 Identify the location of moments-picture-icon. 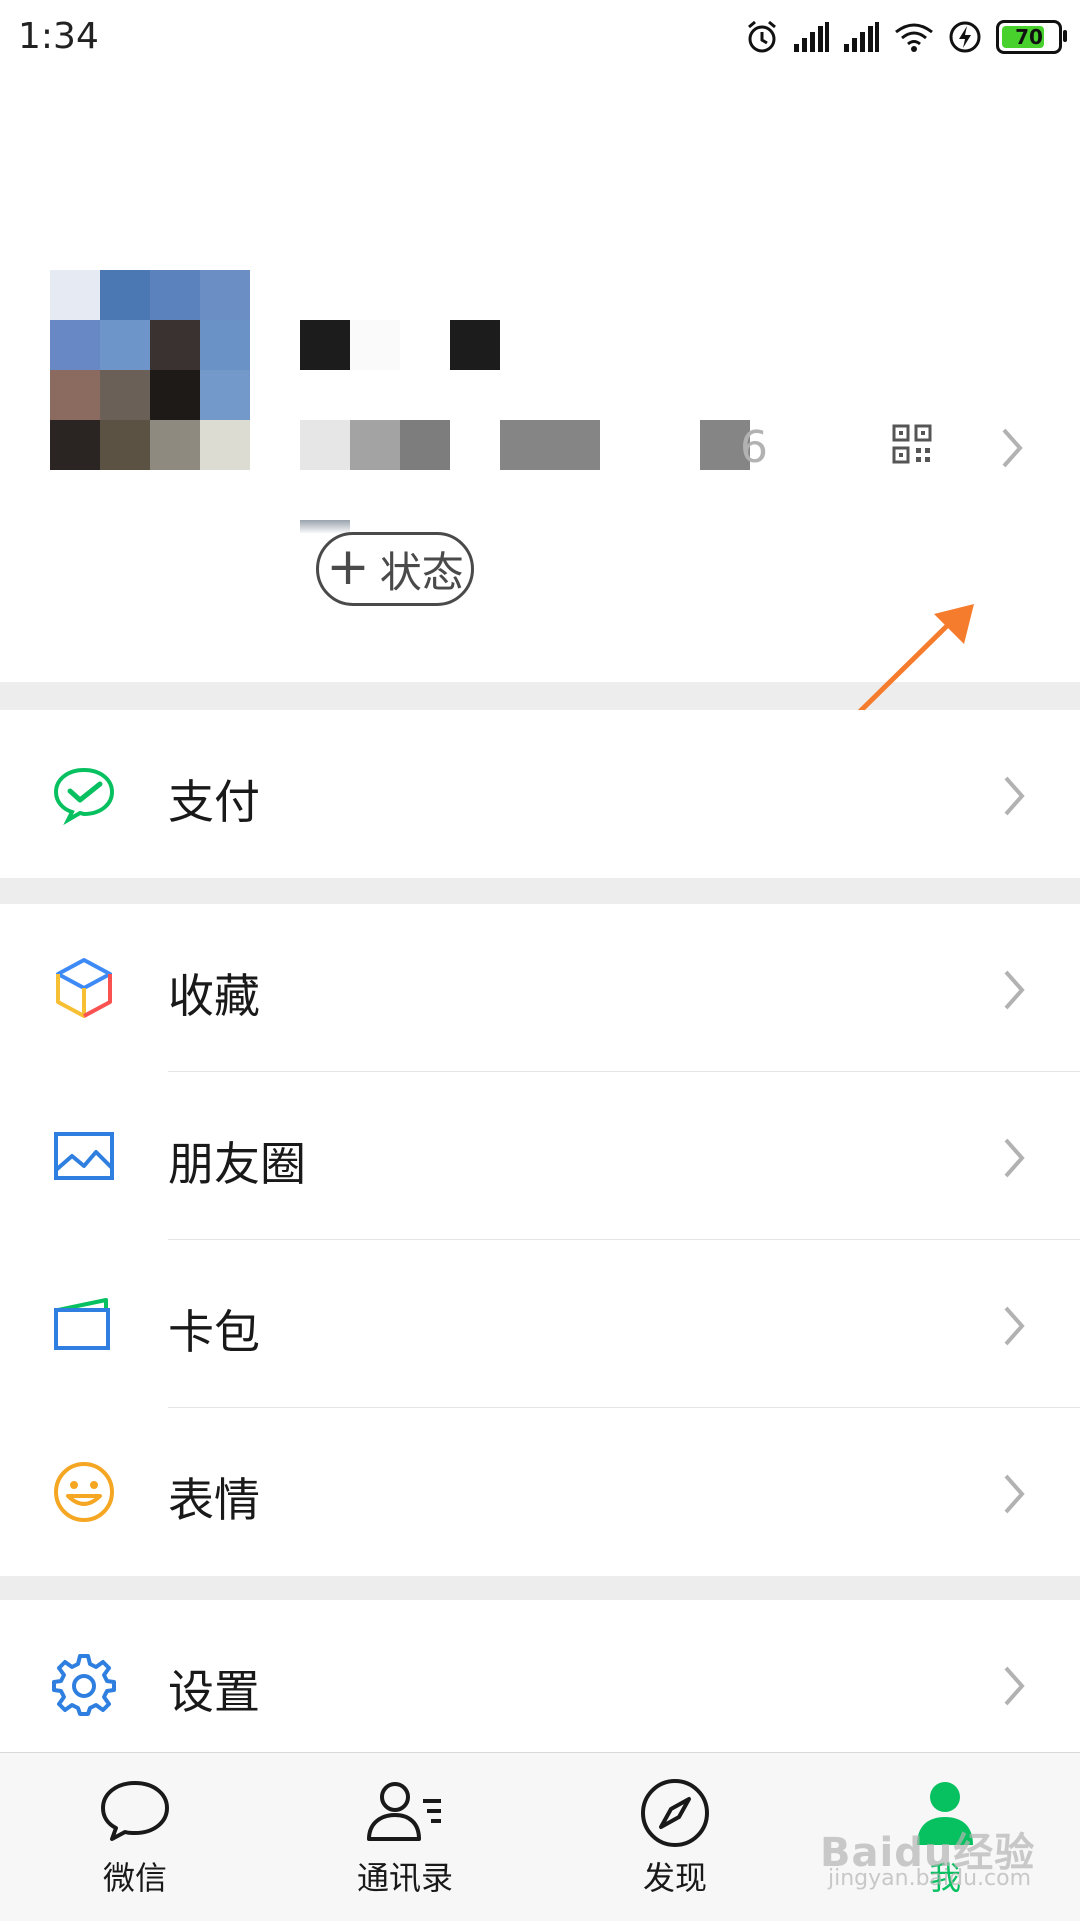
(84, 1156).